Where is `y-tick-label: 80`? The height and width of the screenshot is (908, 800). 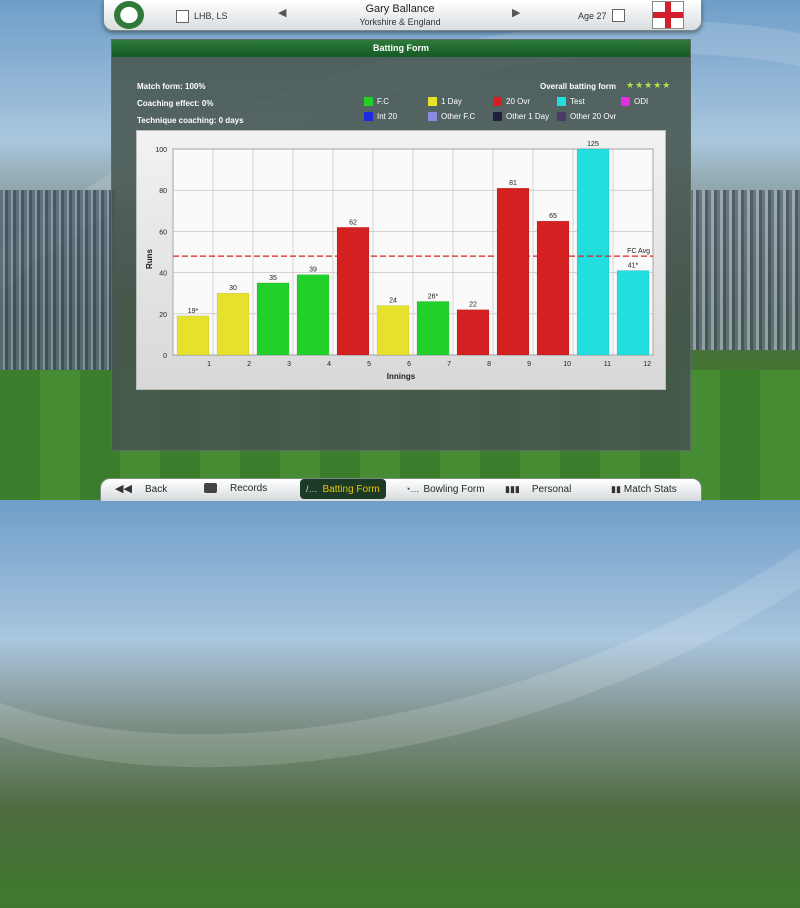 y-tick-label: 80 is located at coordinates (163, 191).